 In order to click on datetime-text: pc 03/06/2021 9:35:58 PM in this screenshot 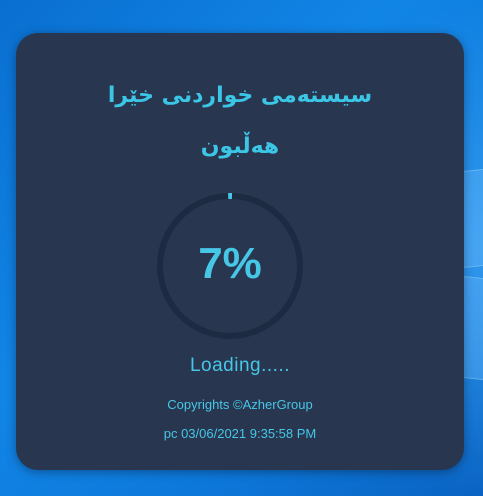, I will do `click(240, 433)`.